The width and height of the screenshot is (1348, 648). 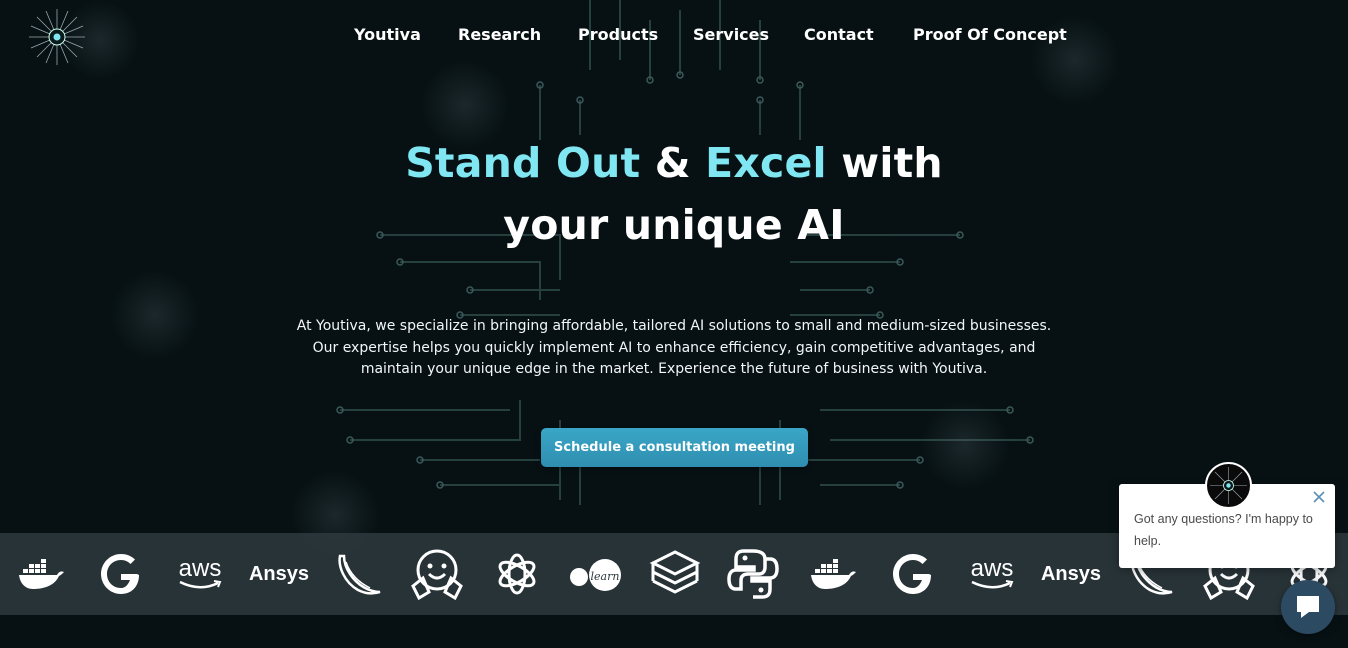 I want to click on flask-icon, so click(x=358, y=574).